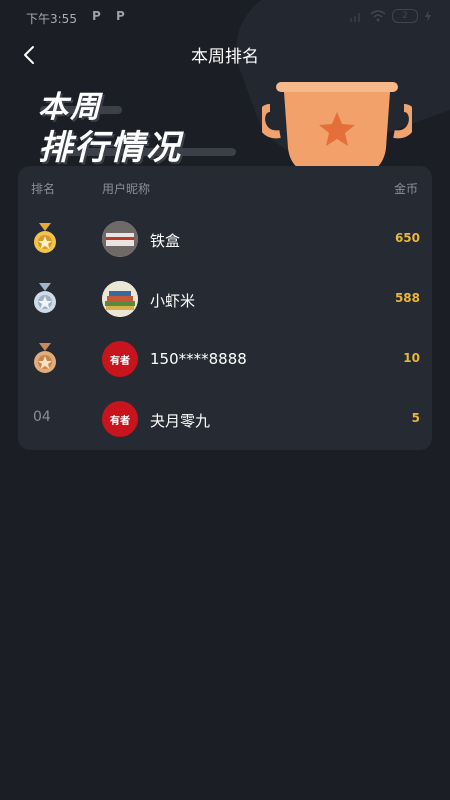  What do you see at coordinates (225, 299) in the screenshot?
I see `table-row: 小虾米 588` at bounding box center [225, 299].